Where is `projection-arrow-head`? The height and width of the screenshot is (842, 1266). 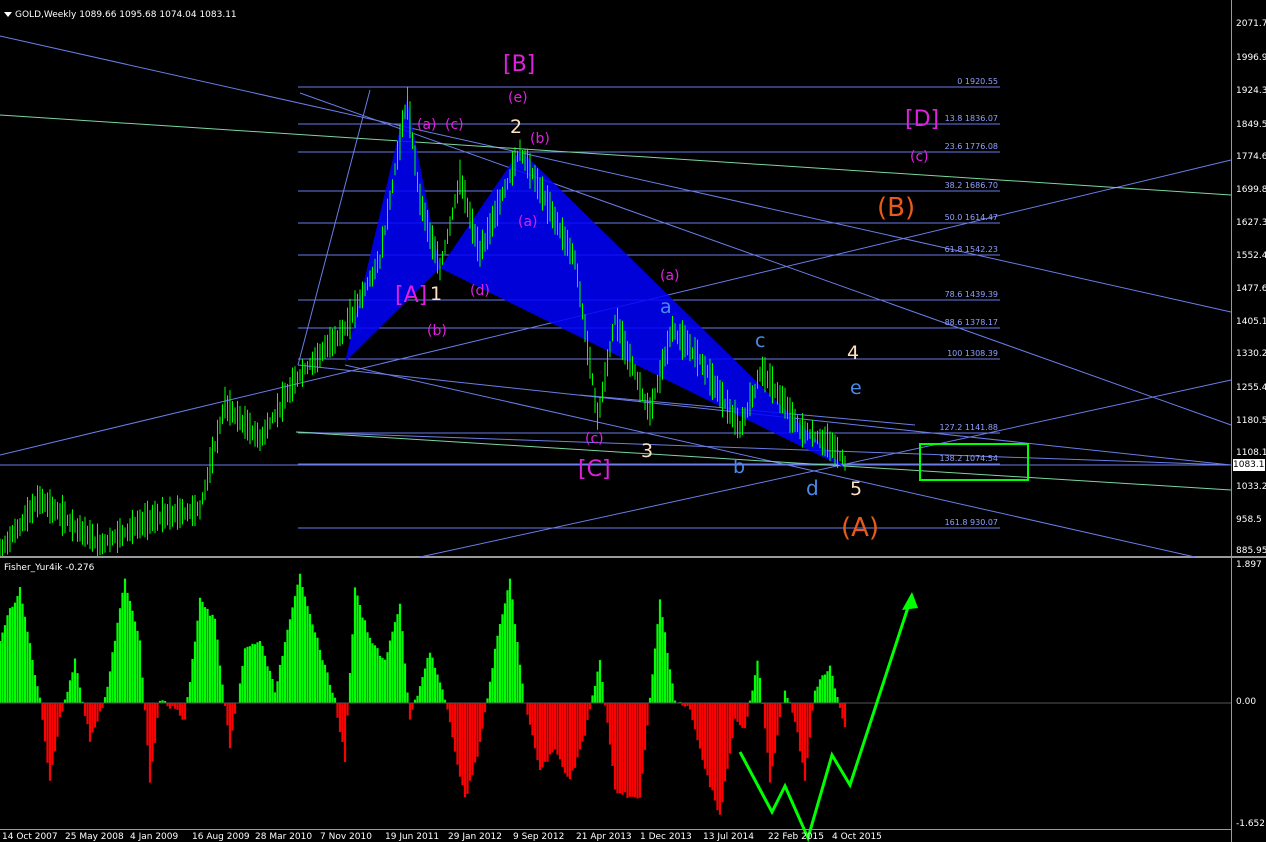 projection-arrow-head is located at coordinates (910, 601).